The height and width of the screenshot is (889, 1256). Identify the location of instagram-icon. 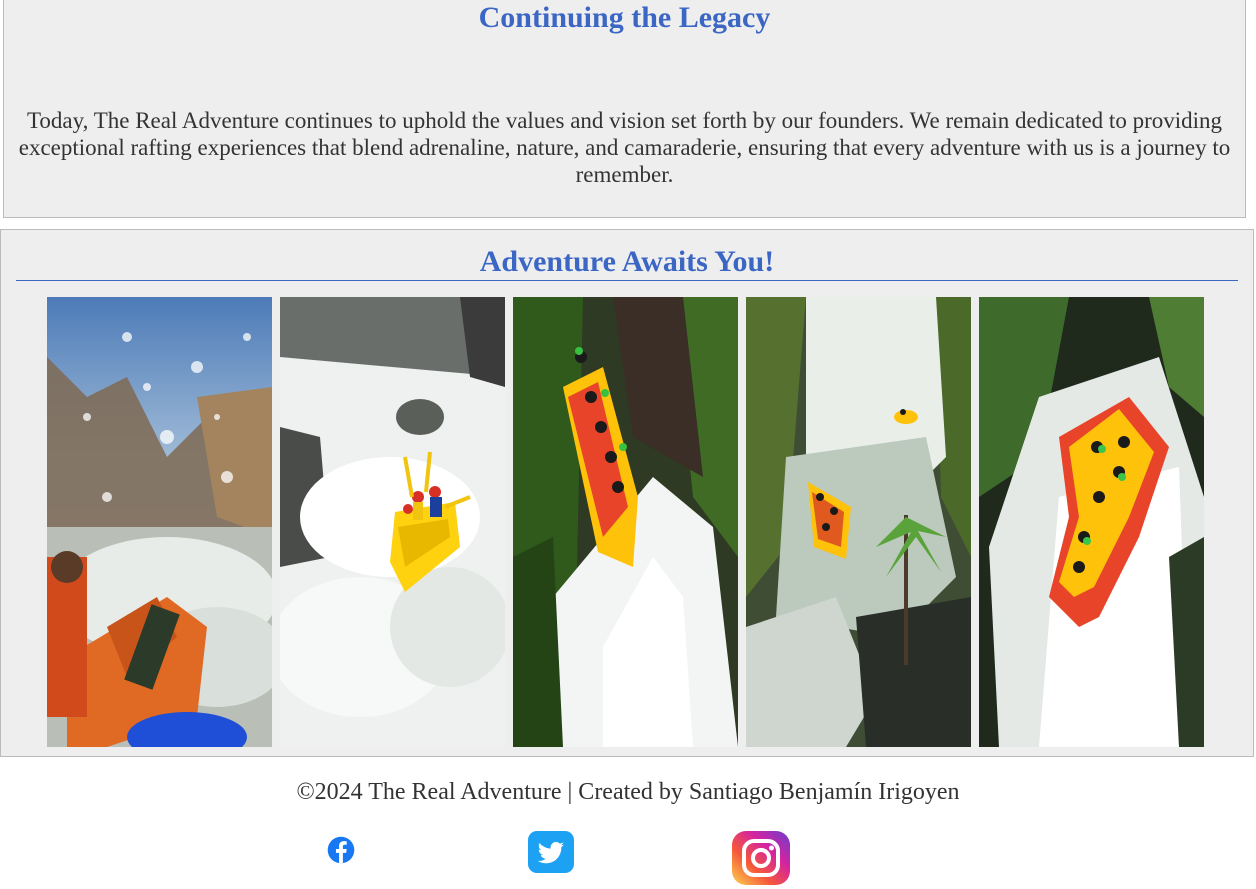
(761, 858).